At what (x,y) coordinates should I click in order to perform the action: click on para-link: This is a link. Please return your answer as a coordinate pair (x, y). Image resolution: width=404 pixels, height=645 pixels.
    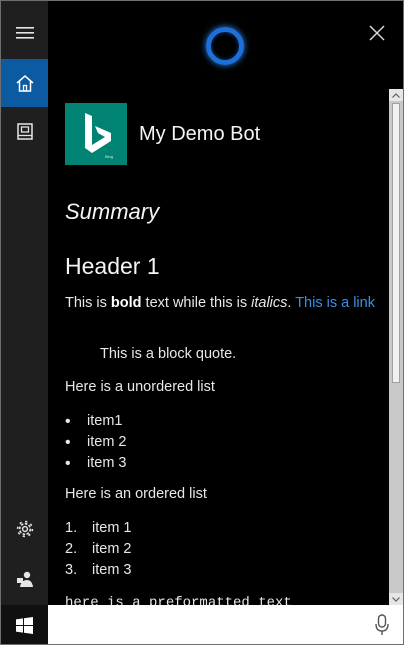
    Looking at the image, I should click on (335, 303).